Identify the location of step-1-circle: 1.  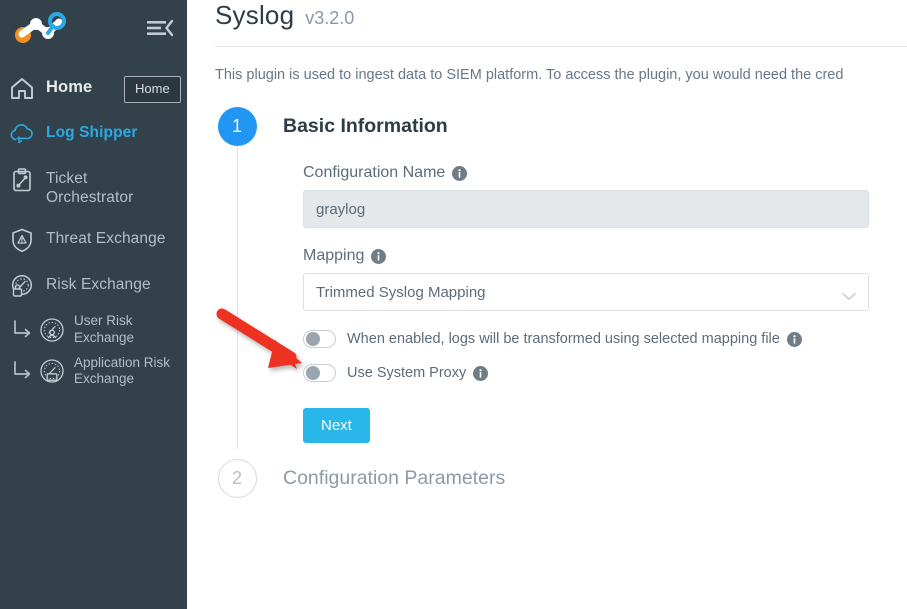
(237, 127).